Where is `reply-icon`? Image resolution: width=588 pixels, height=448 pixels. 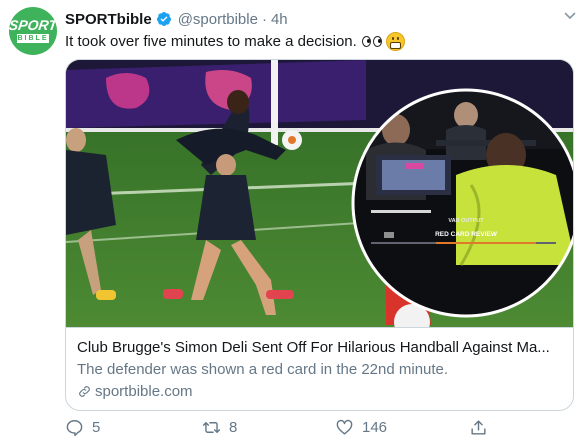 reply-icon is located at coordinates (74, 428).